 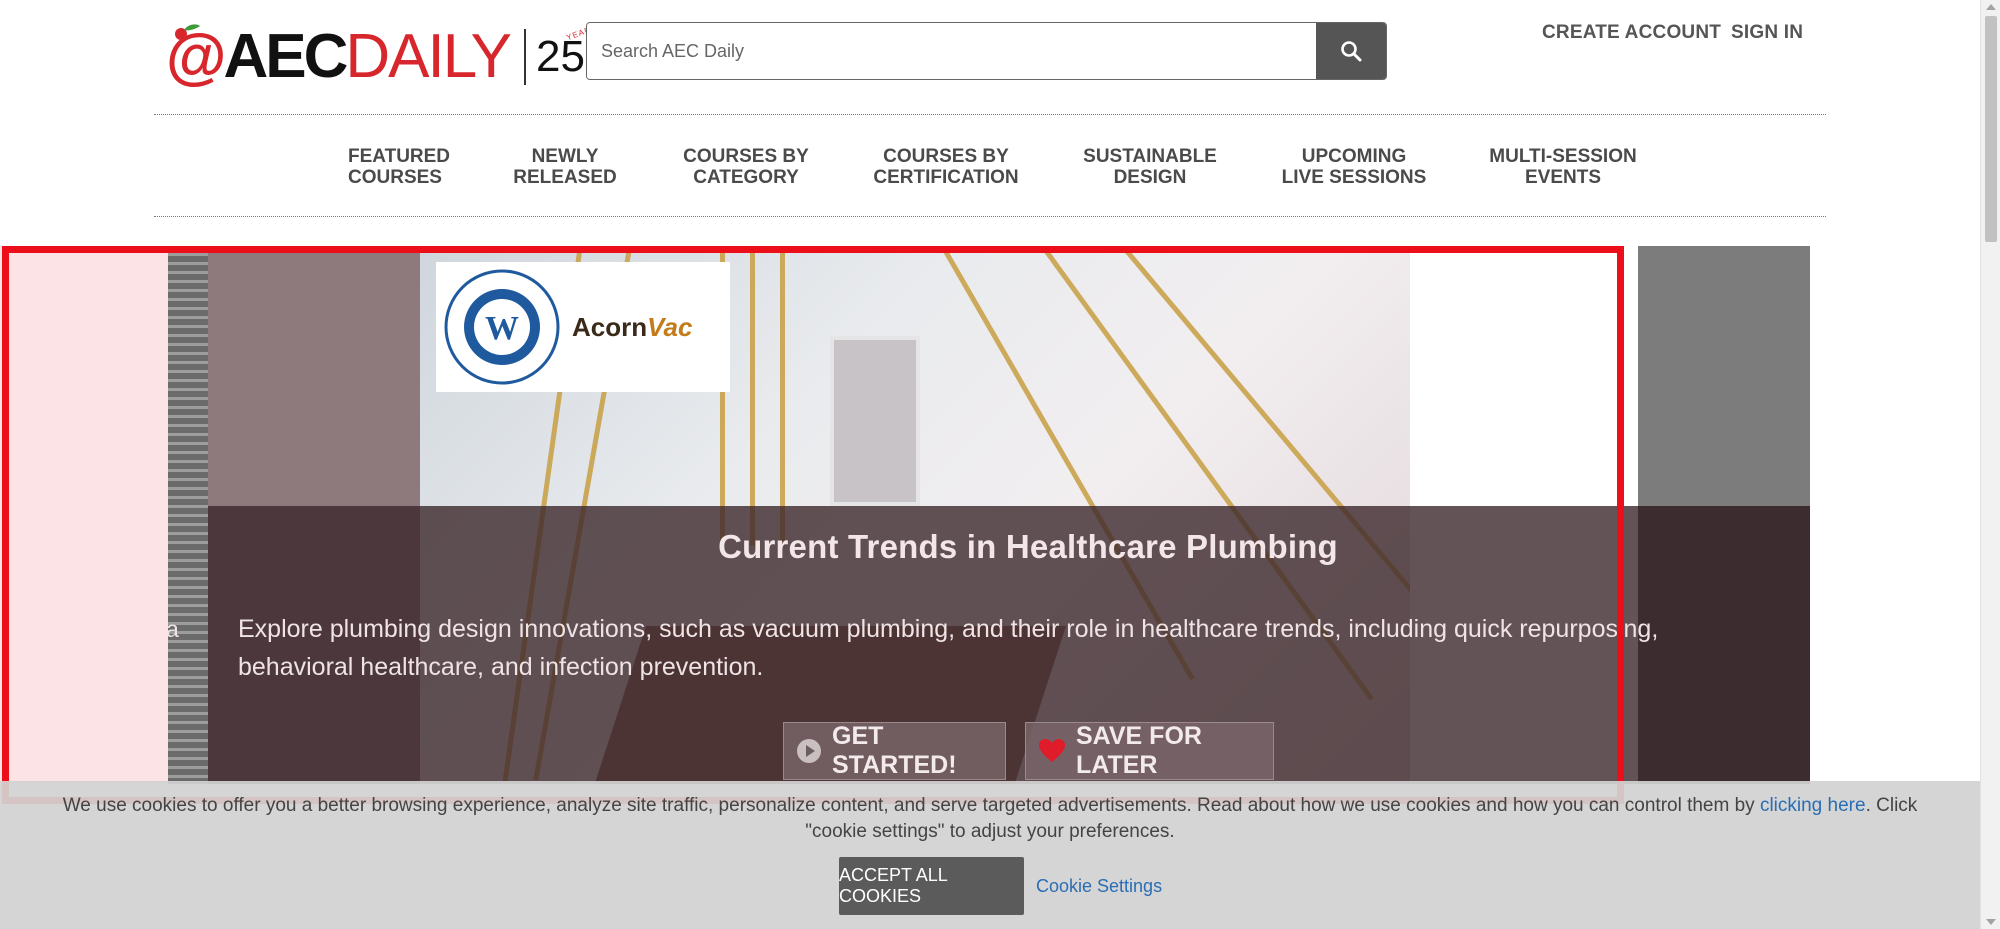 What do you see at coordinates (565, 167) in the screenshot?
I see `nav-newly-released: NEWLY RELEASED` at bounding box center [565, 167].